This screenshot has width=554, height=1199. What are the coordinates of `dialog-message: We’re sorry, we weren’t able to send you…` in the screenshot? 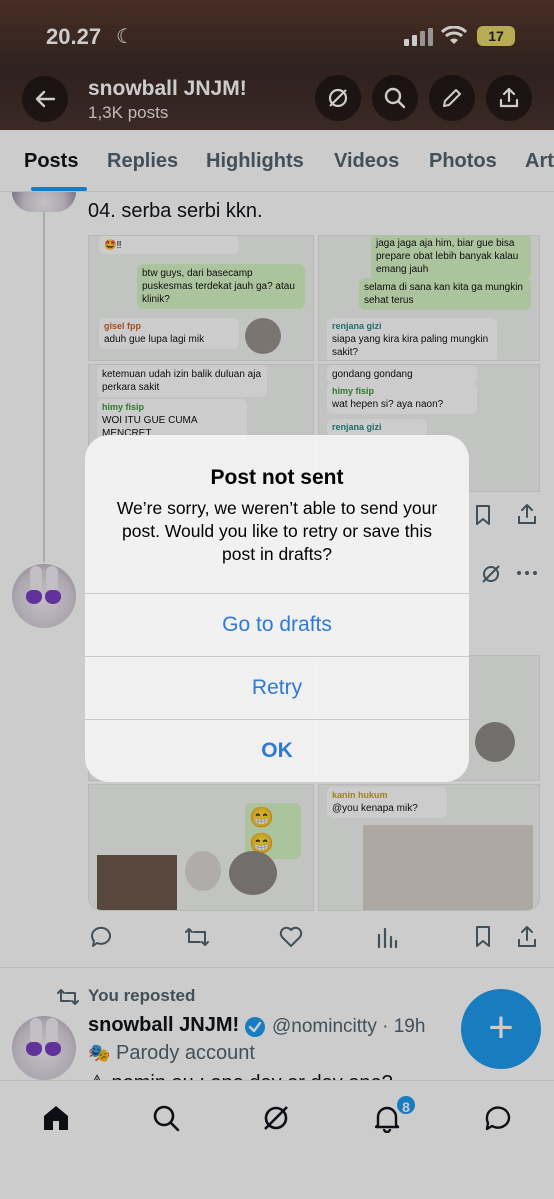 It's located at (277, 531).